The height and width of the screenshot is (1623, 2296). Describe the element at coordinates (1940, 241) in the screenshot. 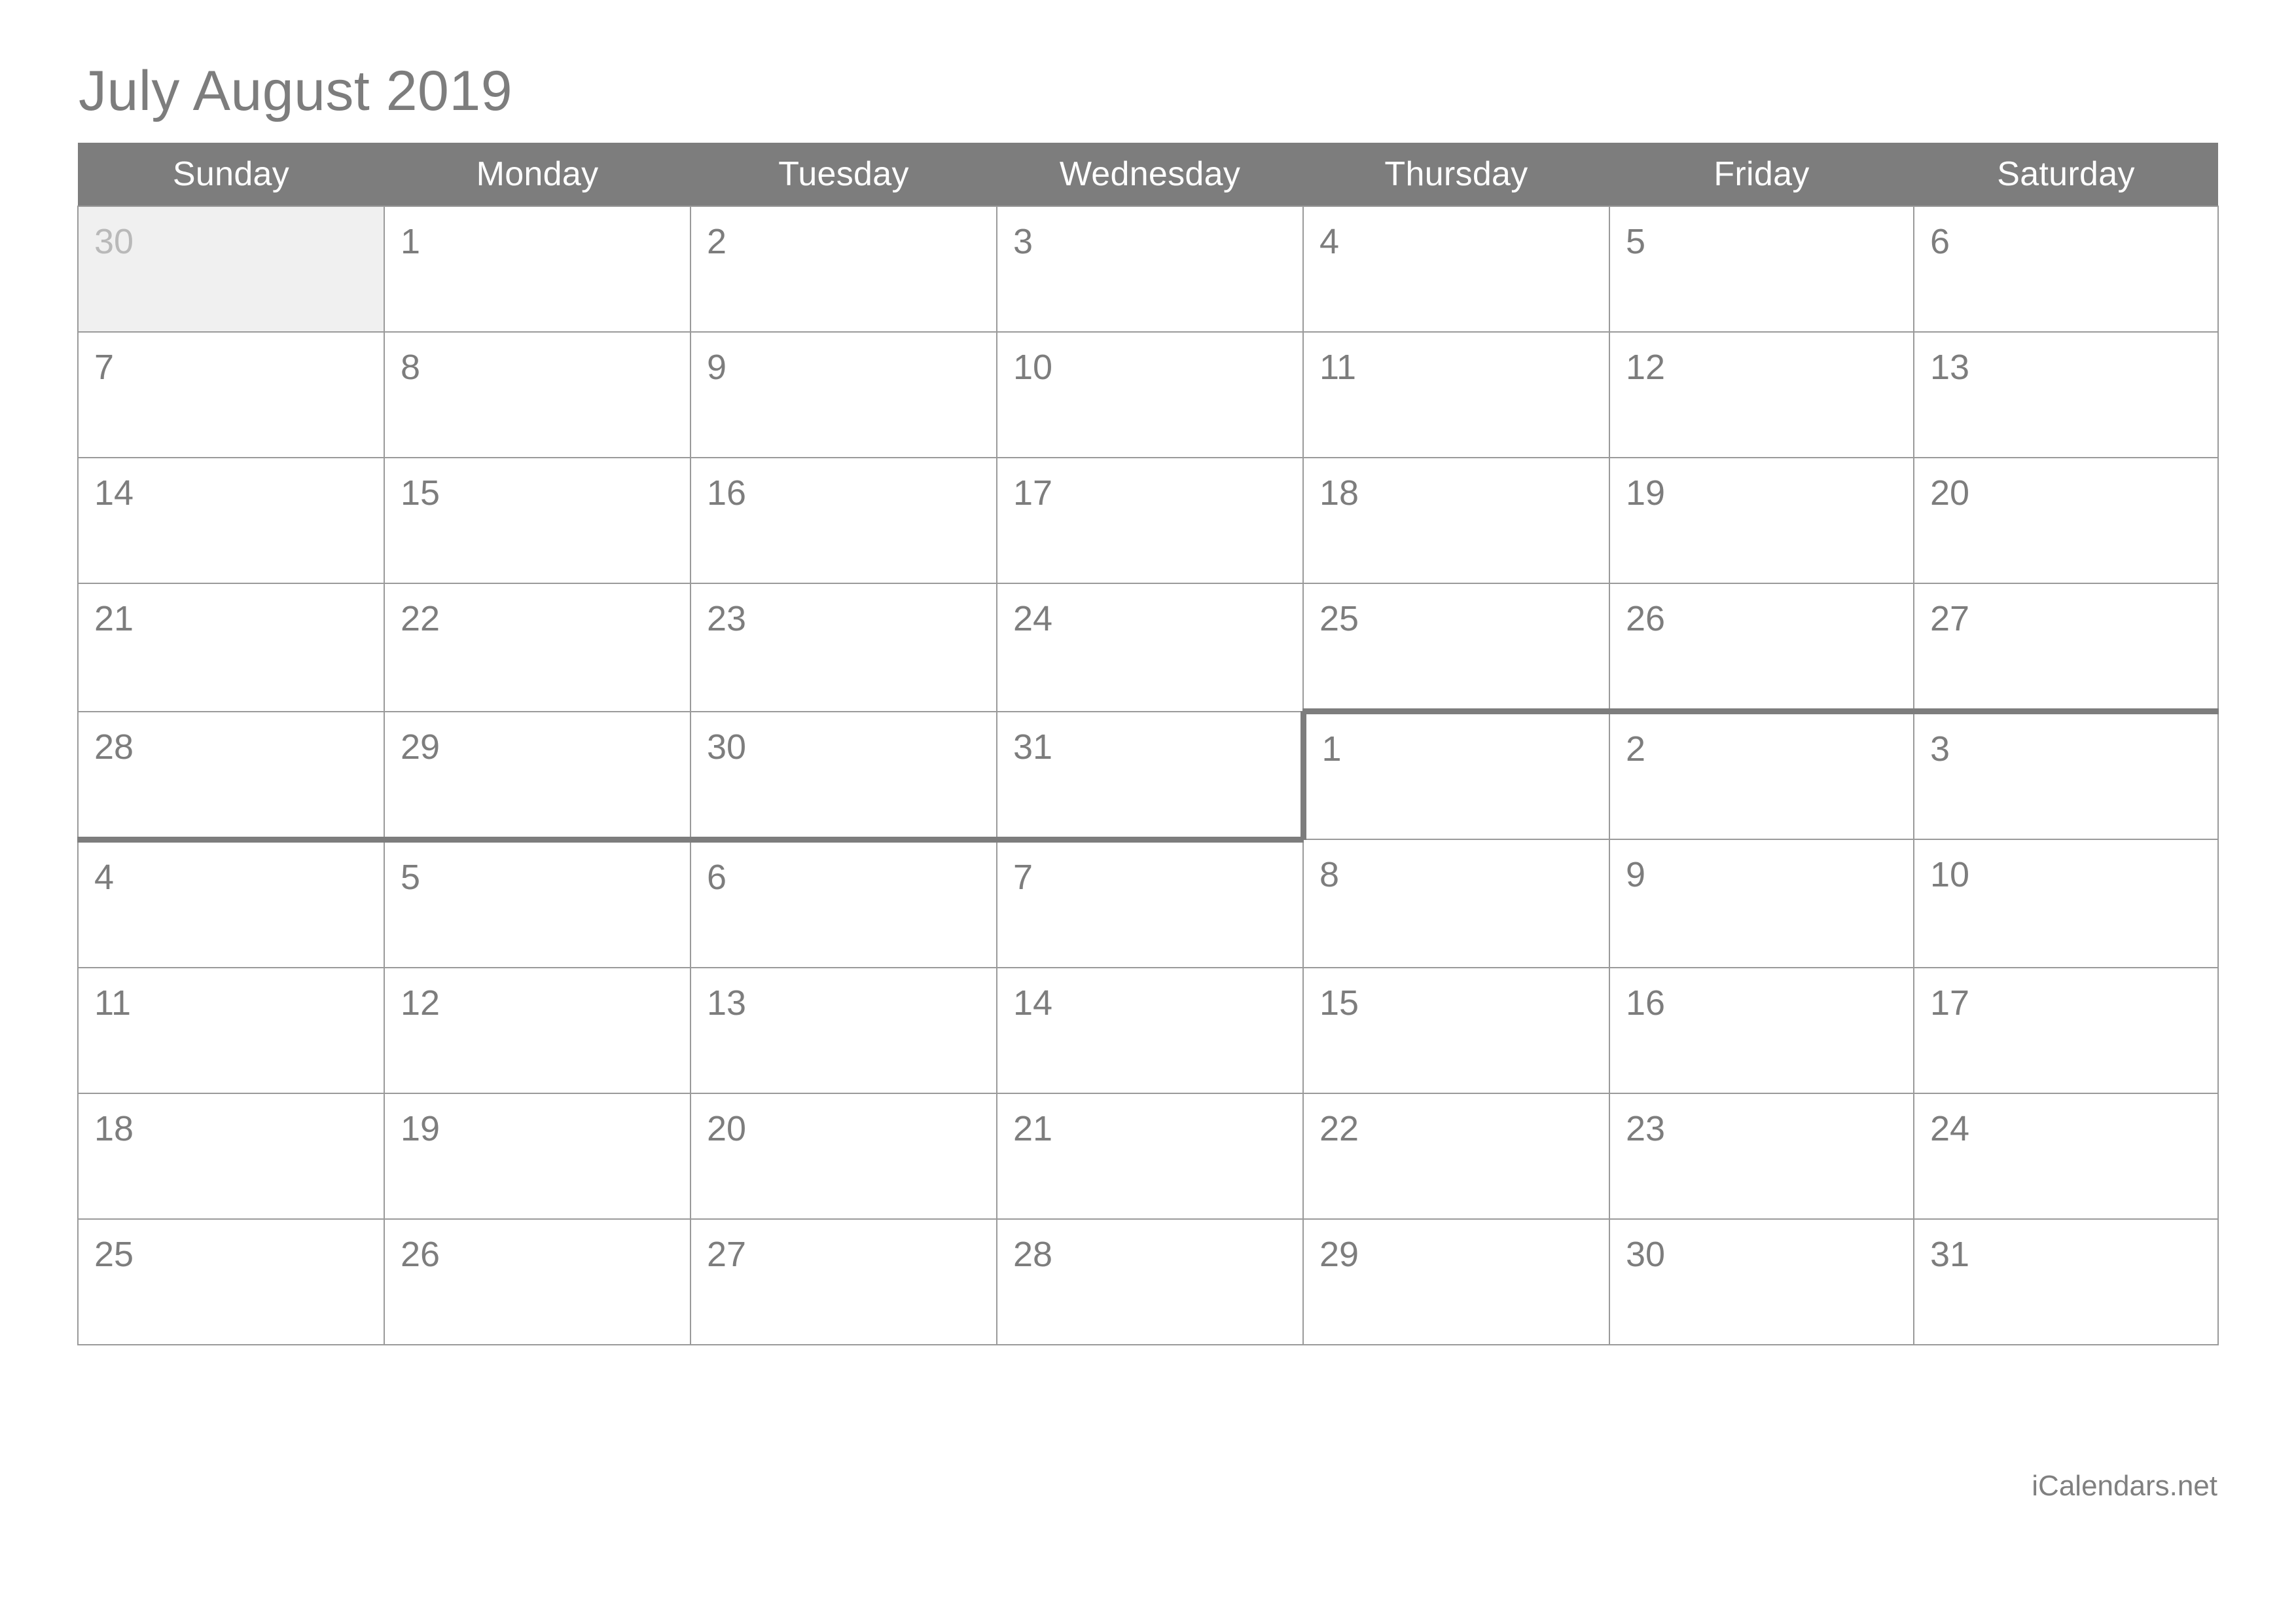

I see `day-number: 6` at that location.